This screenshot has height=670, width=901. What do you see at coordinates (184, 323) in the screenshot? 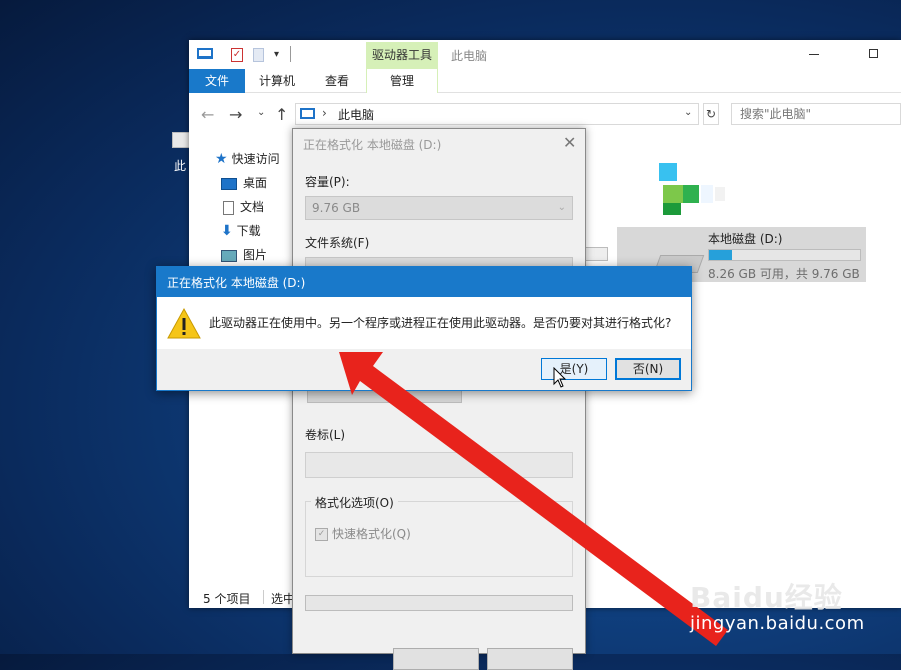
I see `warning-icon` at bounding box center [184, 323].